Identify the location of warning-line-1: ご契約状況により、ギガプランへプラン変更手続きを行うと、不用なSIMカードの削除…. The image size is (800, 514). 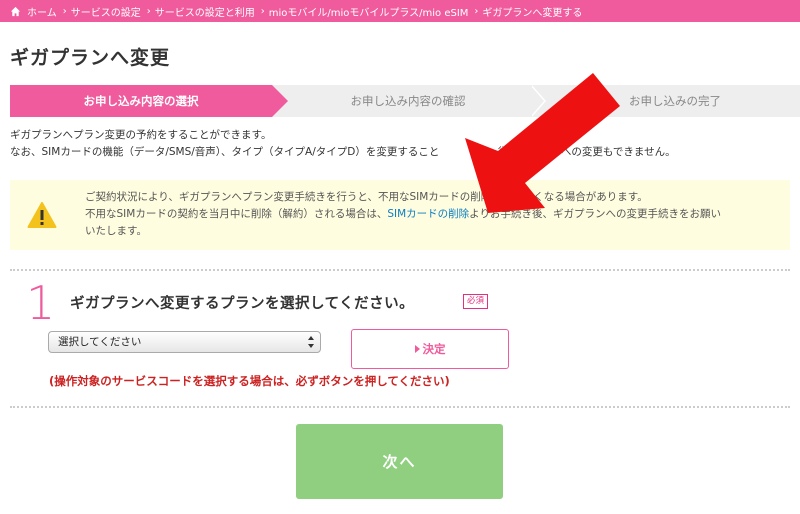
(366, 197).